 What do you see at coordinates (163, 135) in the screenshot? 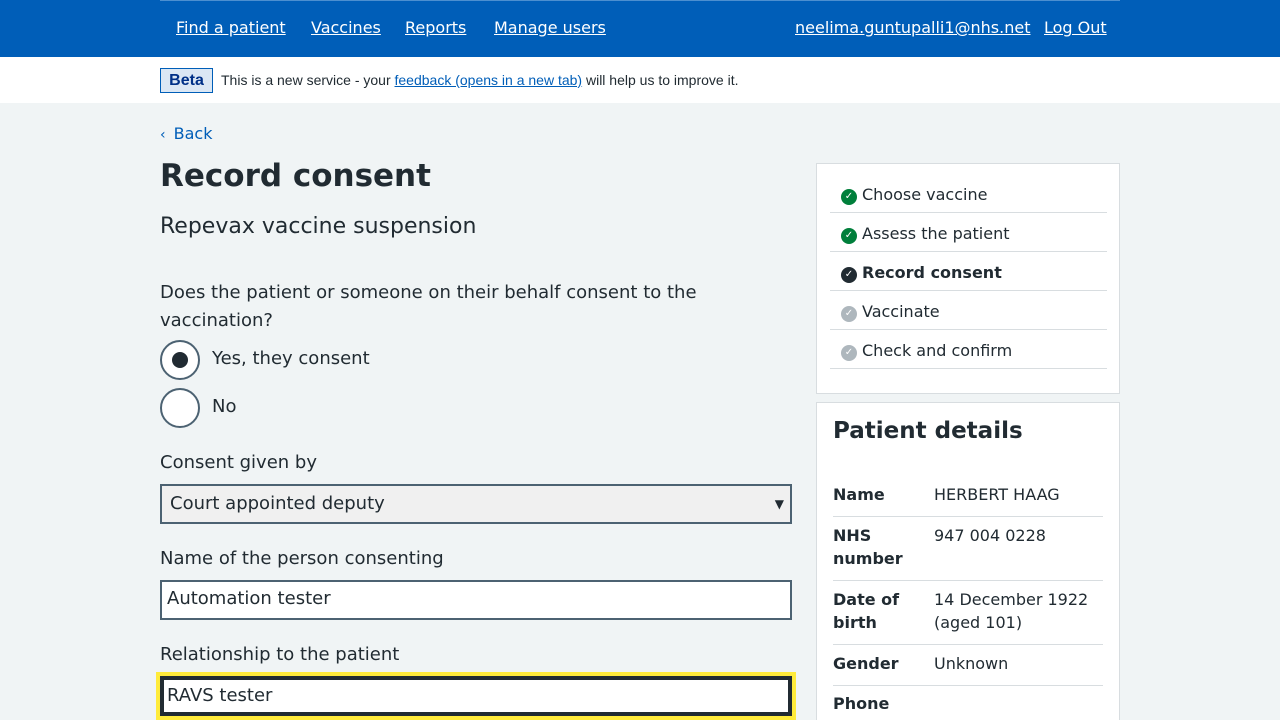
I see `chevron-left-icon: ‹` at bounding box center [163, 135].